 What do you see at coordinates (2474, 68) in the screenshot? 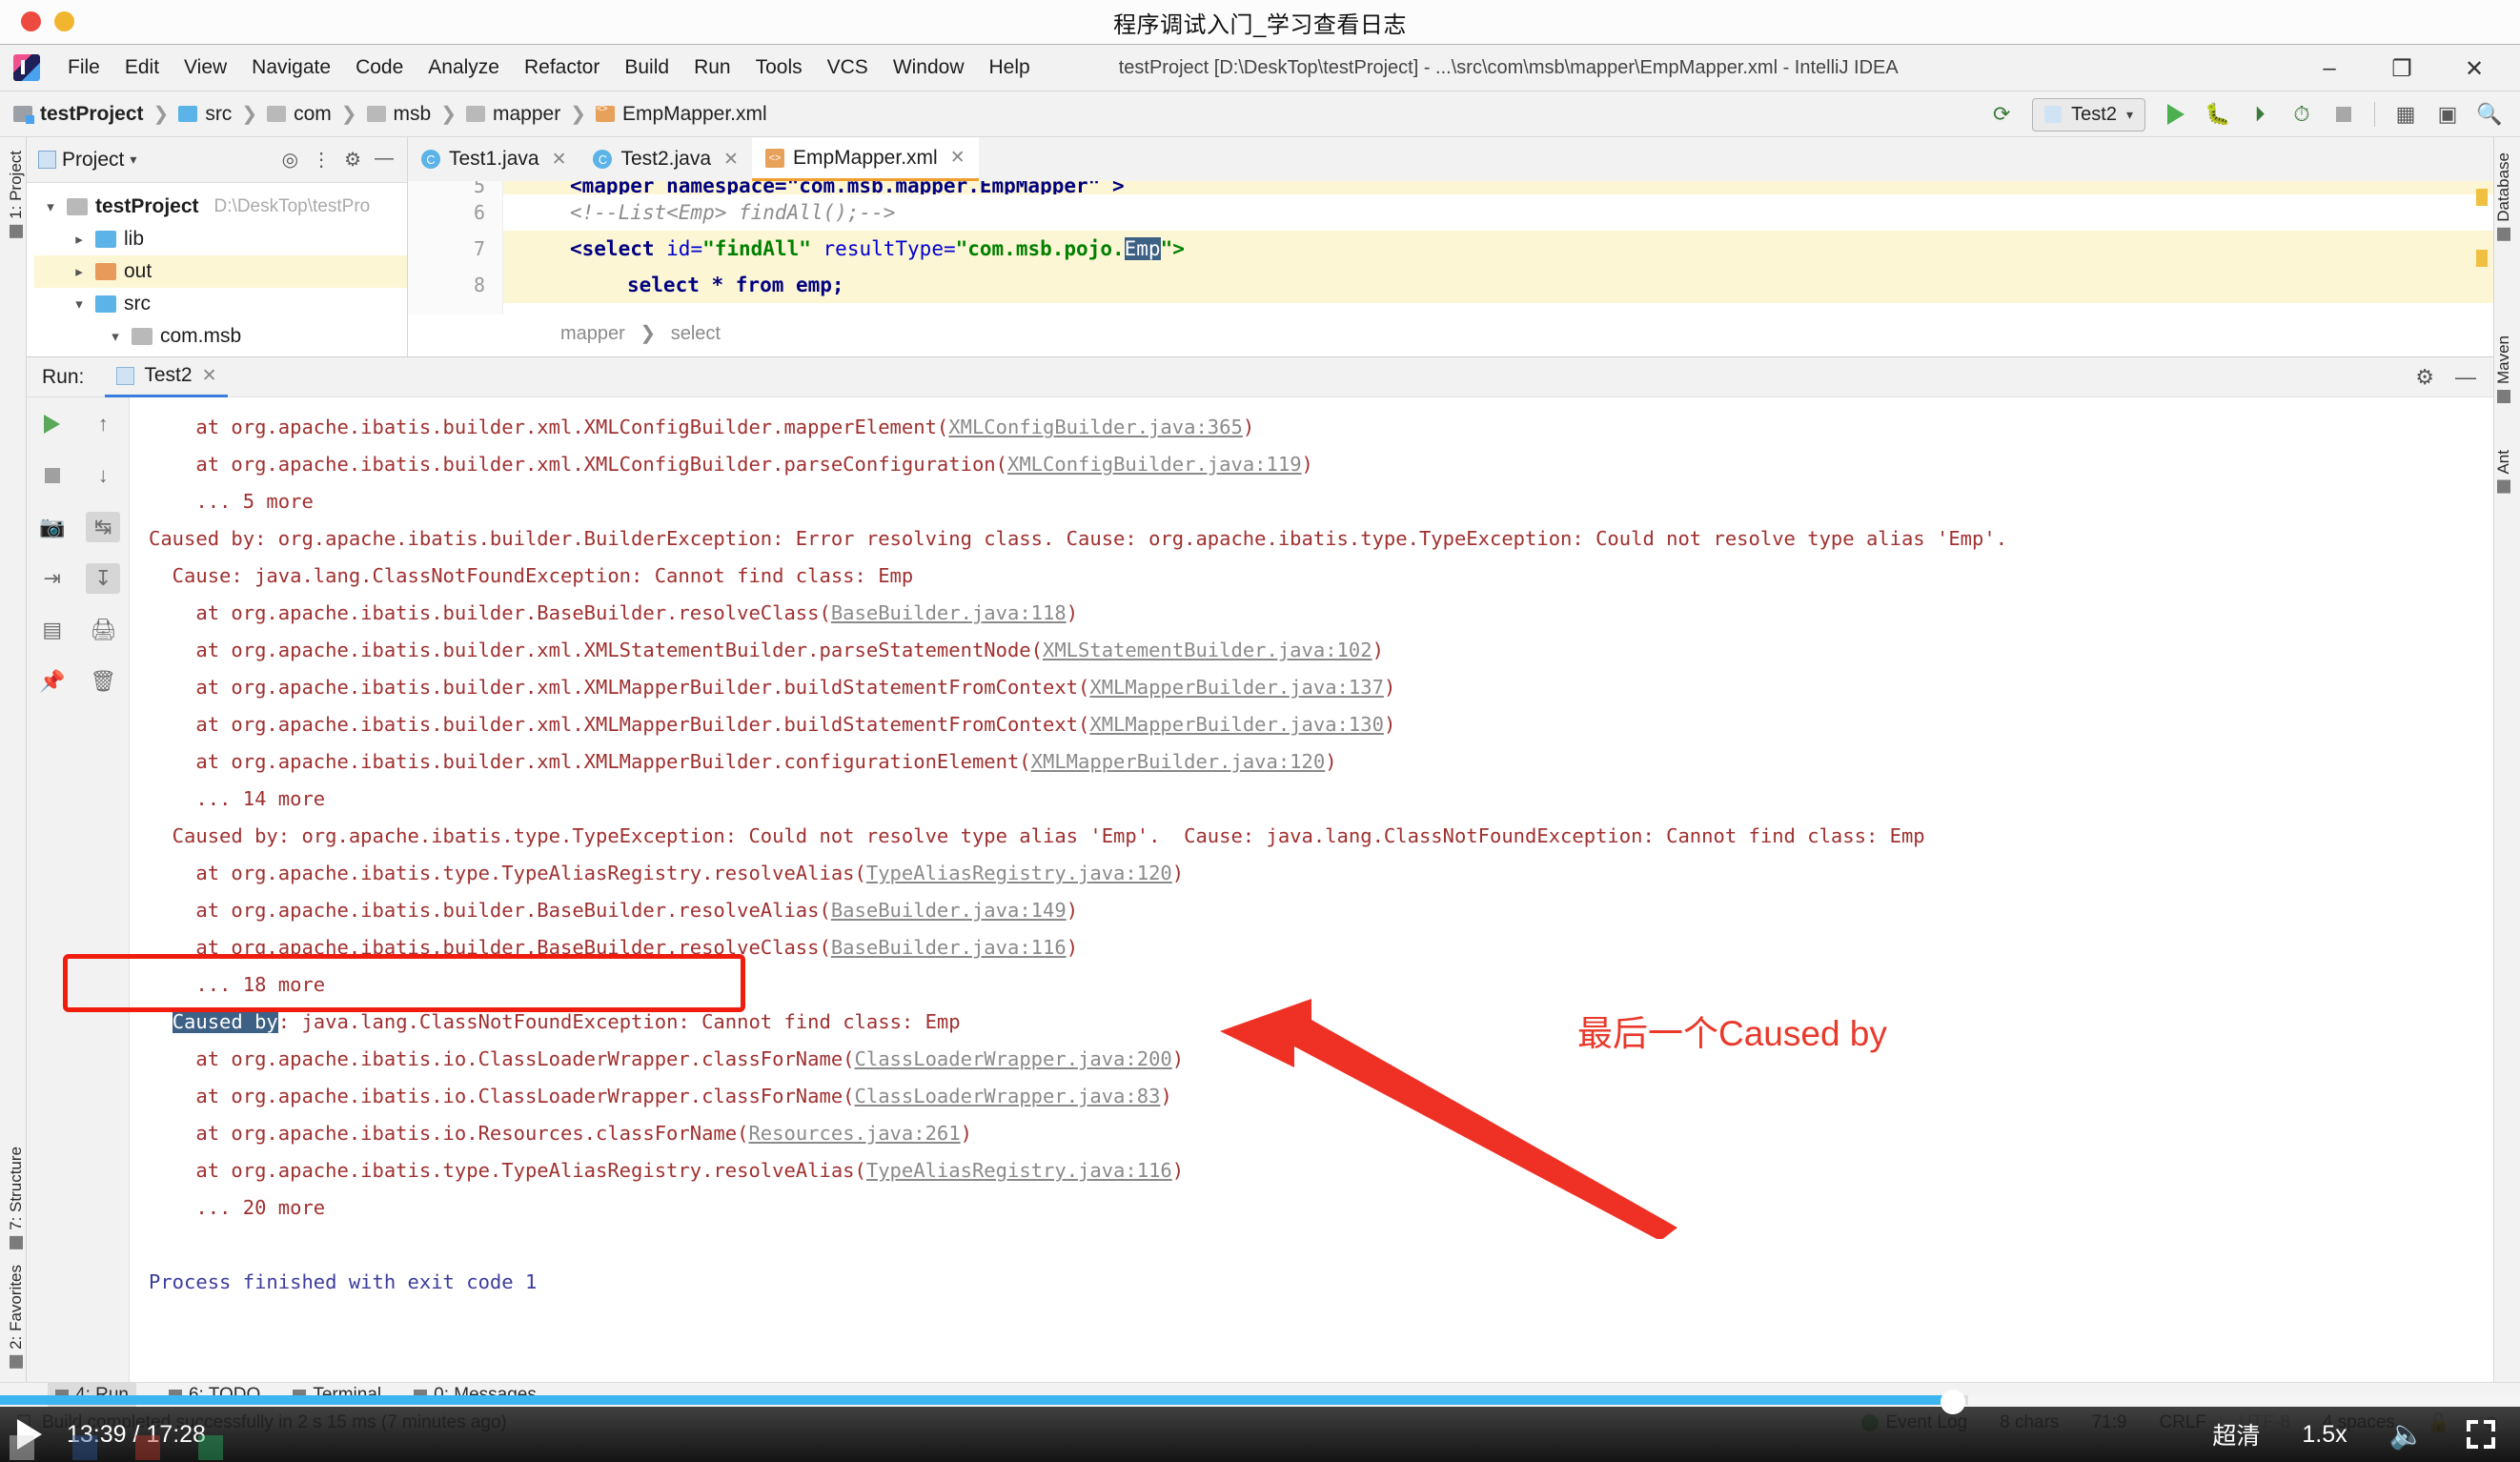
I see `window-close-icon: ✕` at bounding box center [2474, 68].